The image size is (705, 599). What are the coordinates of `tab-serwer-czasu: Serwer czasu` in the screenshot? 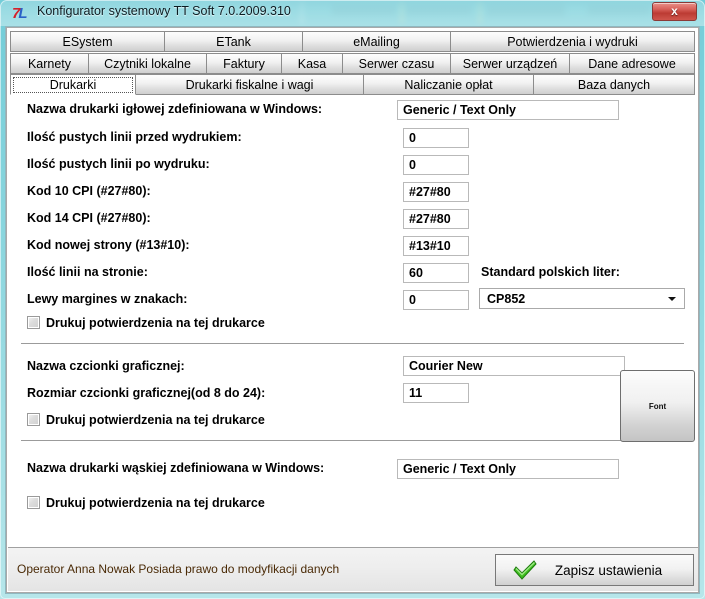 It's located at (397, 63).